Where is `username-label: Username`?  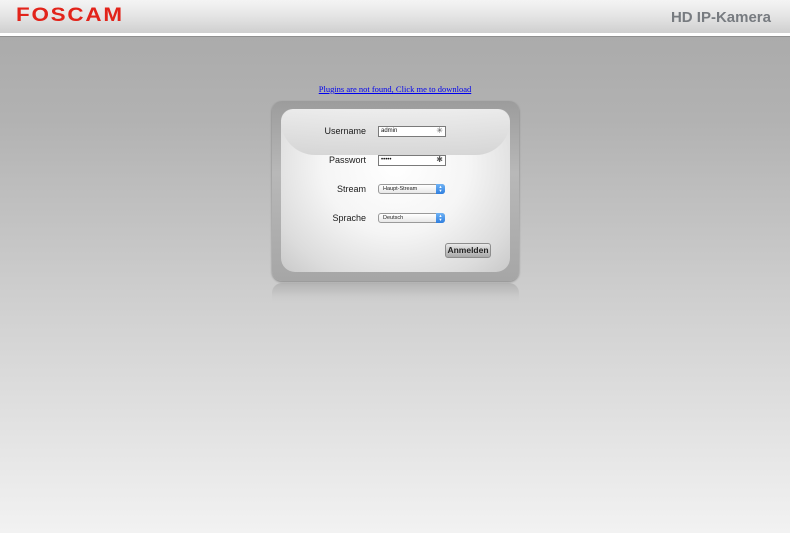 username-label: Username is located at coordinates (345, 131).